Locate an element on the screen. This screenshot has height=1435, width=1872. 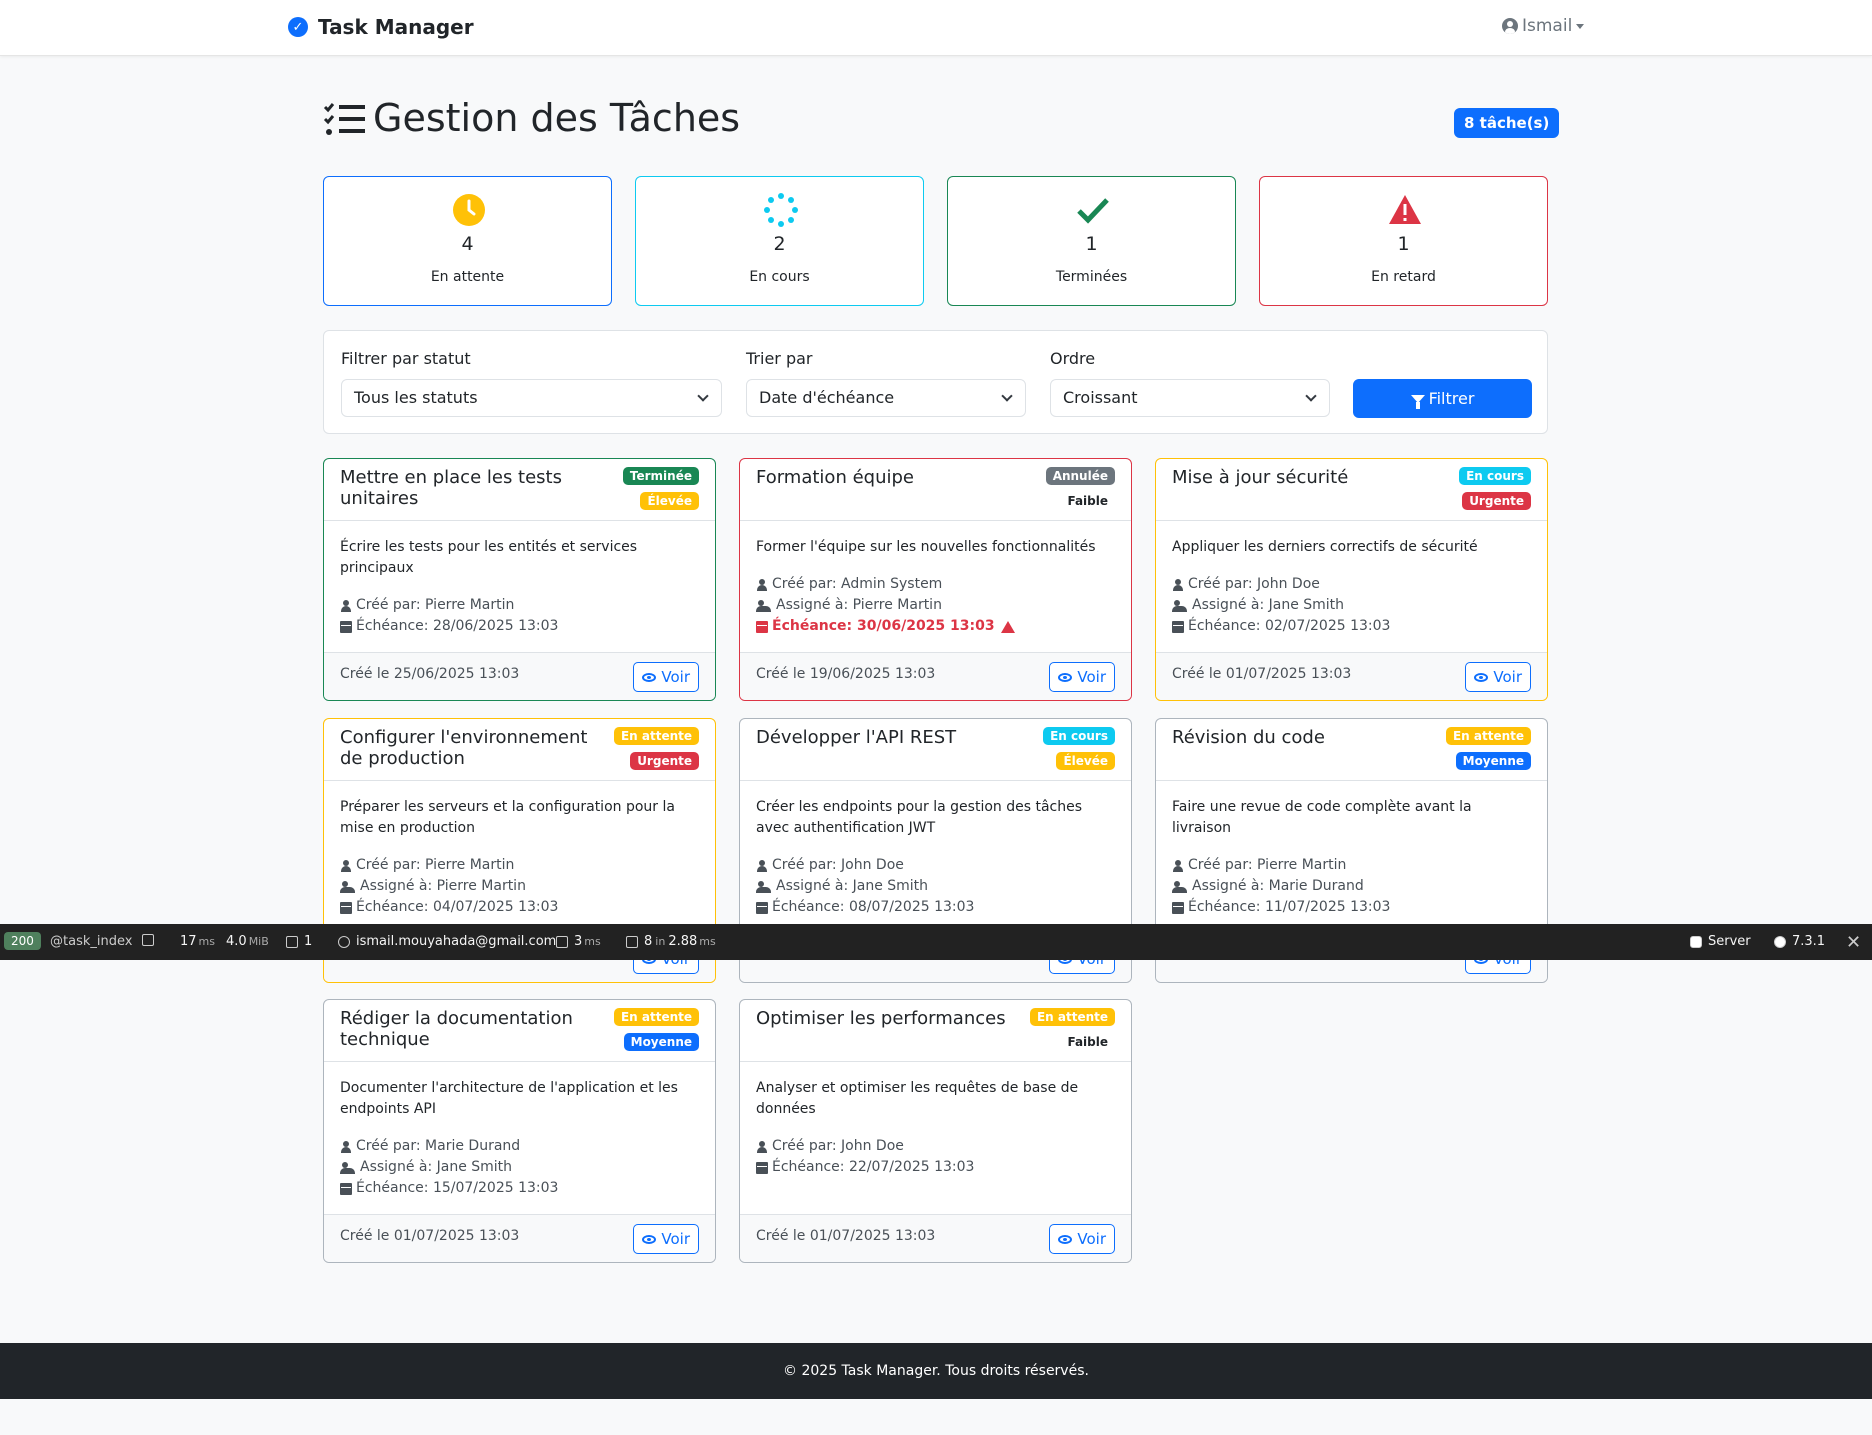
events-icon is located at coordinates (562, 941).